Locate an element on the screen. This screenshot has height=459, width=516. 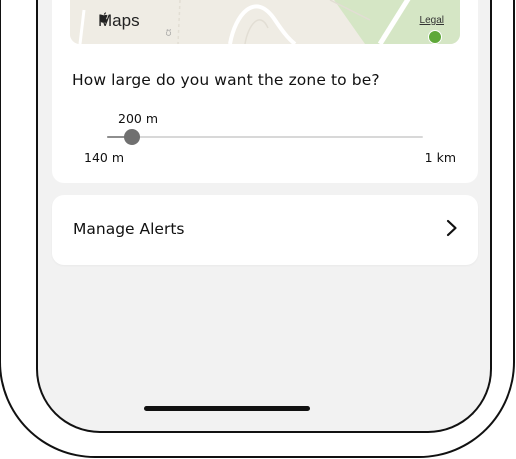
slider-max-label: 1 km is located at coordinates (440, 157).